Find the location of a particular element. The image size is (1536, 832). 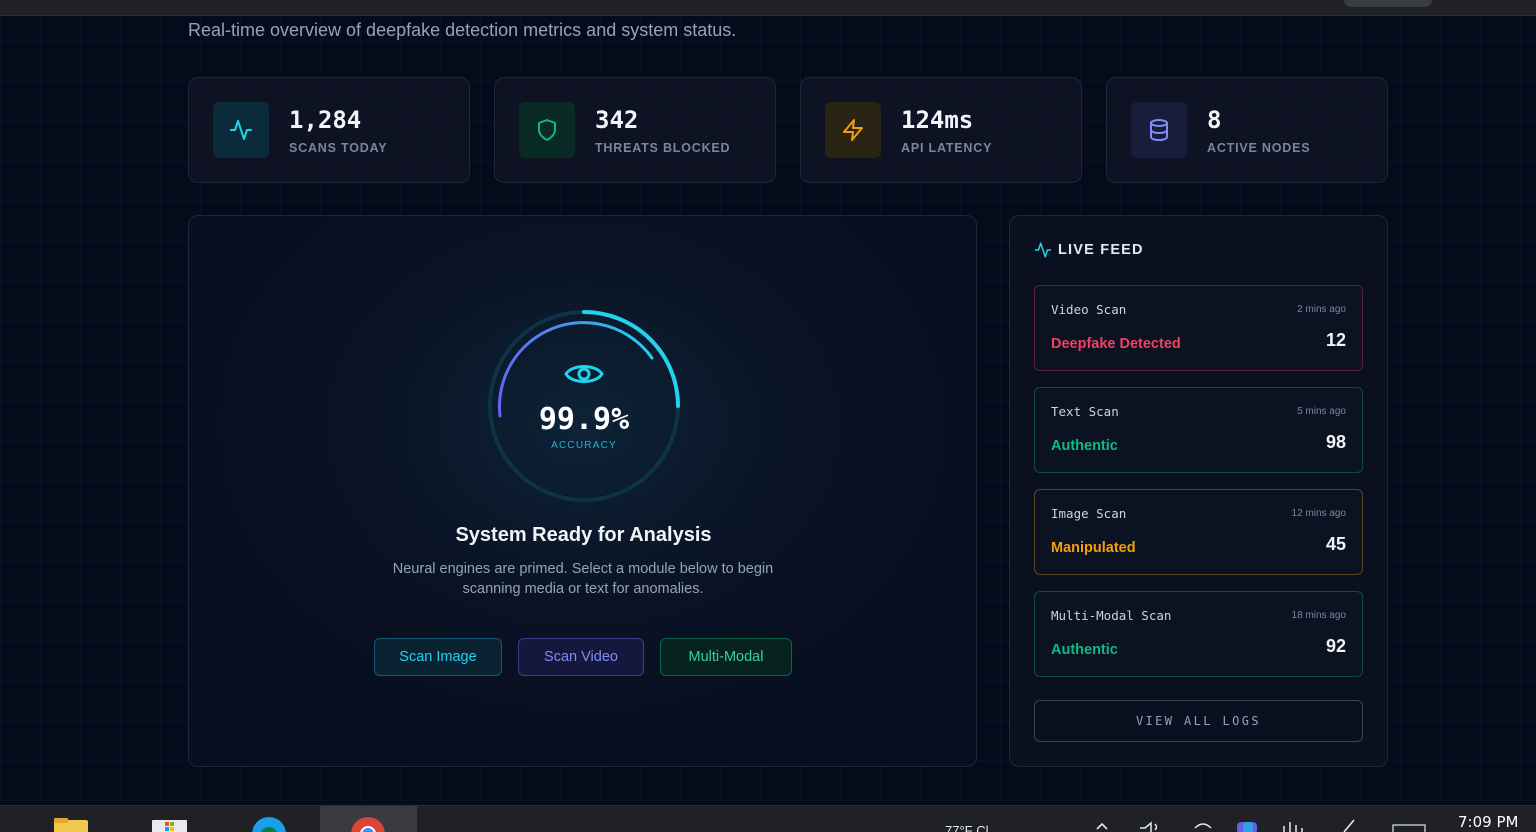

file-explorer-icon is located at coordinates (71, 824).